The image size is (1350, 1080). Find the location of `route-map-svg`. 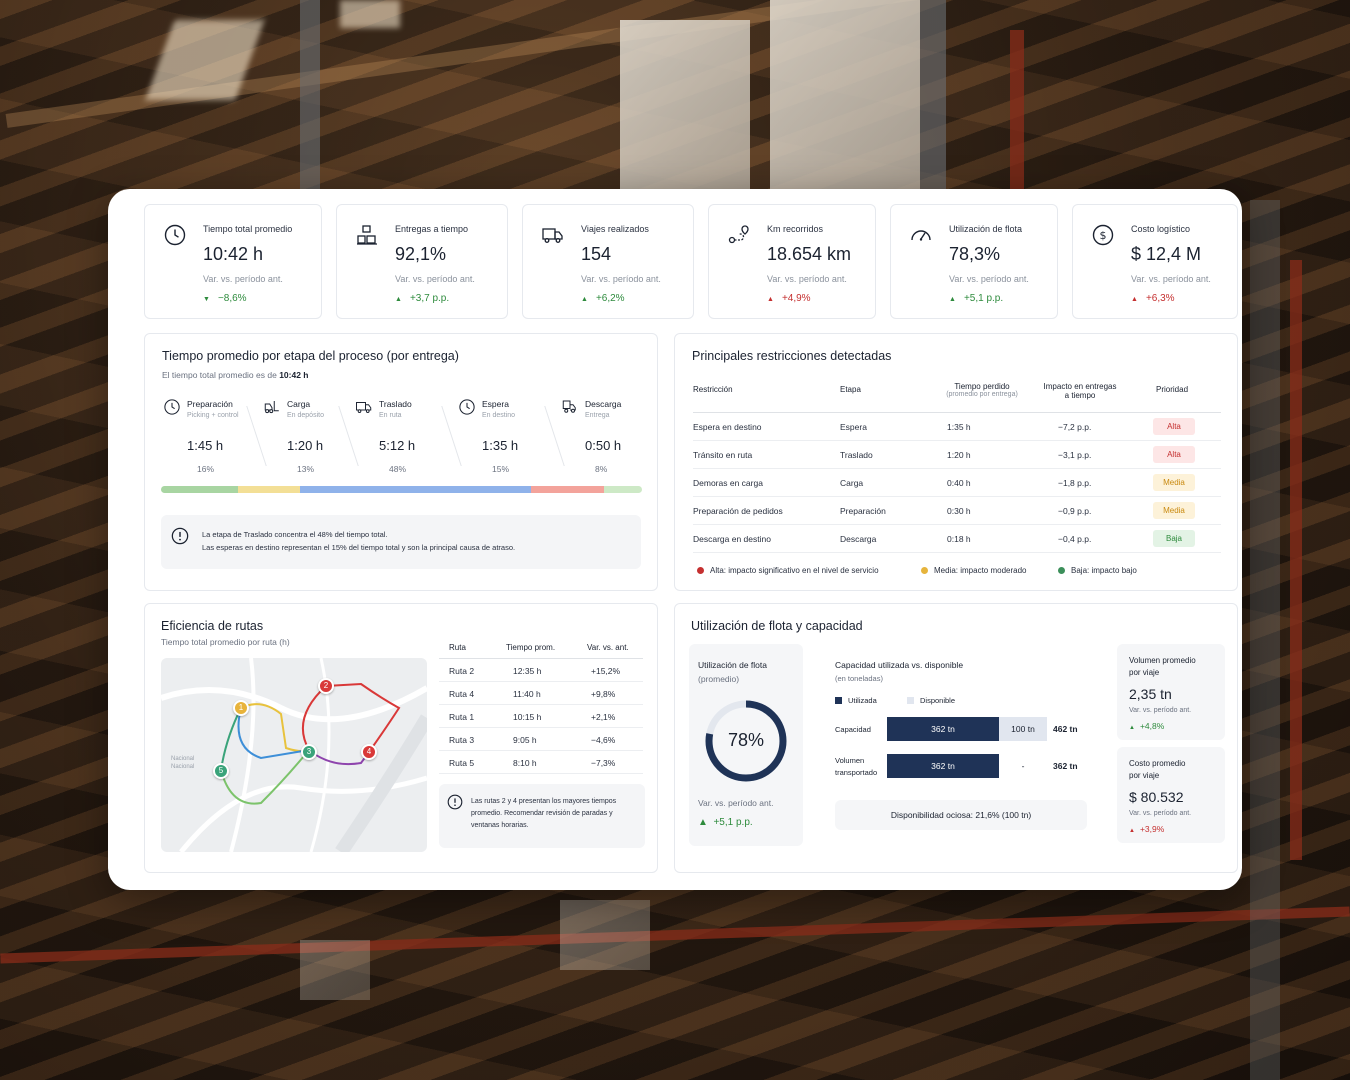

route-map-svg is located at coordinates (294, 755).